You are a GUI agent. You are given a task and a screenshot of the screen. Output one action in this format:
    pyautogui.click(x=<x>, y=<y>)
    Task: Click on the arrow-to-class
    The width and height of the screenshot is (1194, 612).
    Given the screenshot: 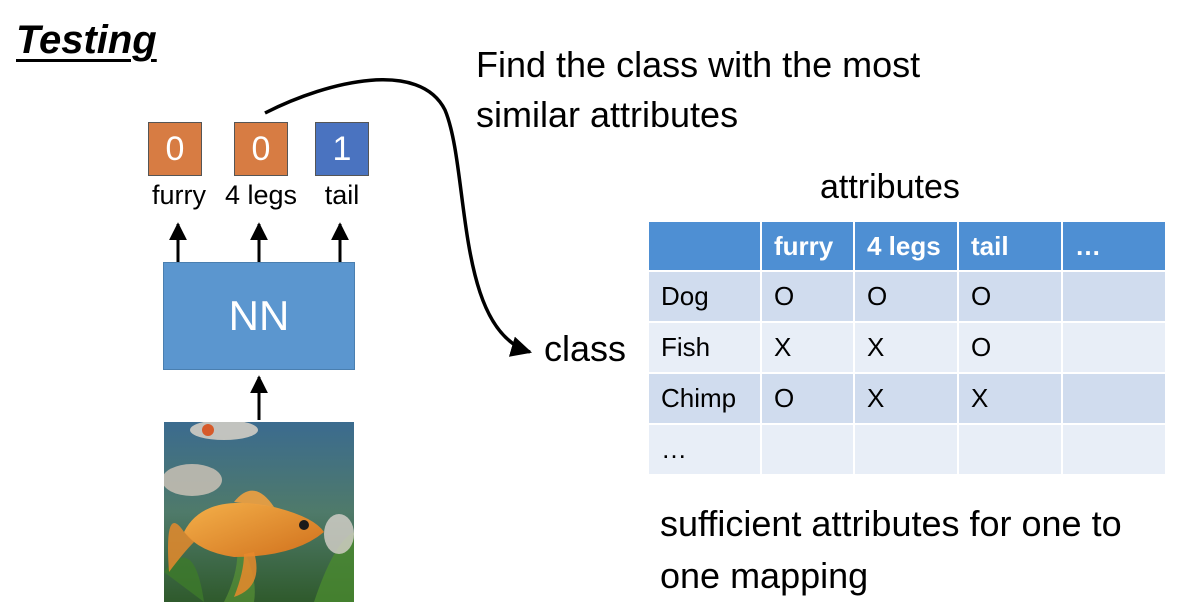 What is the action you would take?
    pyautogui.click(x=398, y=217)
    